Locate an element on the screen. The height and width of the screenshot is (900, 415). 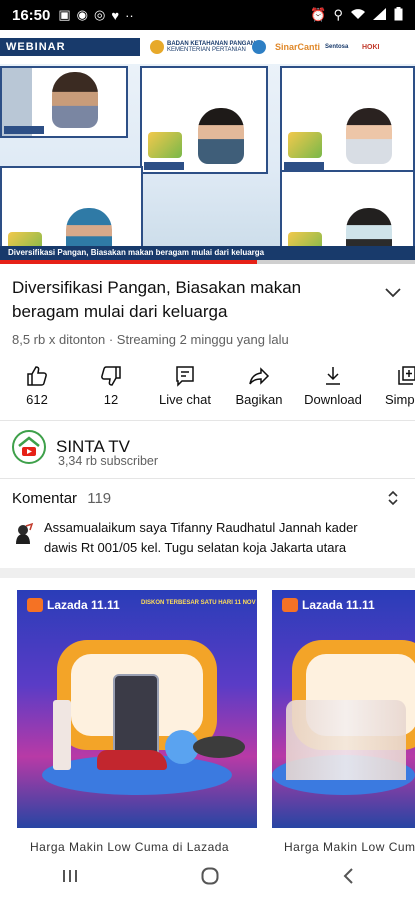
location-icon: ⚲ is located at coordinates (338, 14).